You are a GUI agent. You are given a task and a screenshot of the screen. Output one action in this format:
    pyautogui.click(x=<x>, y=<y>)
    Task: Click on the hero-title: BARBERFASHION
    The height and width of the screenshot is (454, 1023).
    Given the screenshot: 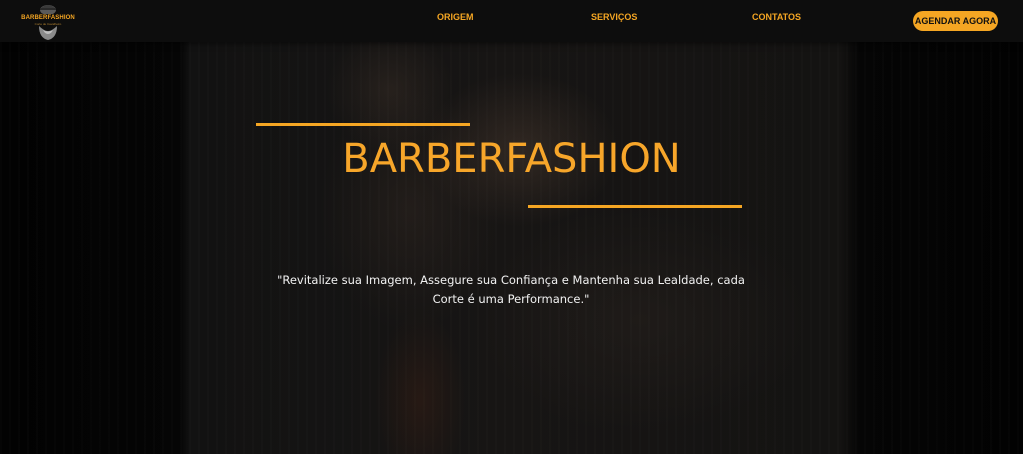 What is the action you would take?
    pyautogui.click(x=511, y=159)
    